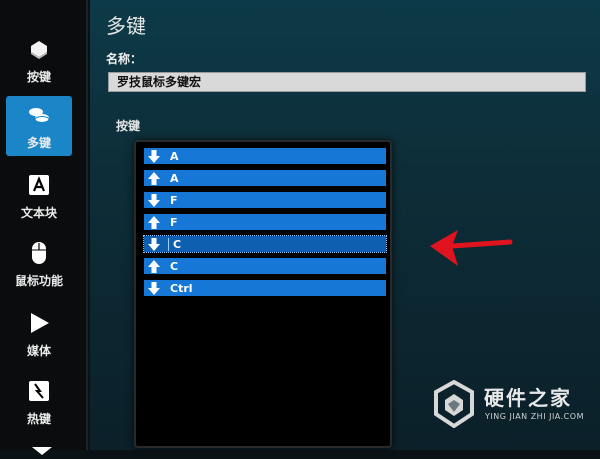  I want to click on key-label: Ctrl, so click(181, 288).